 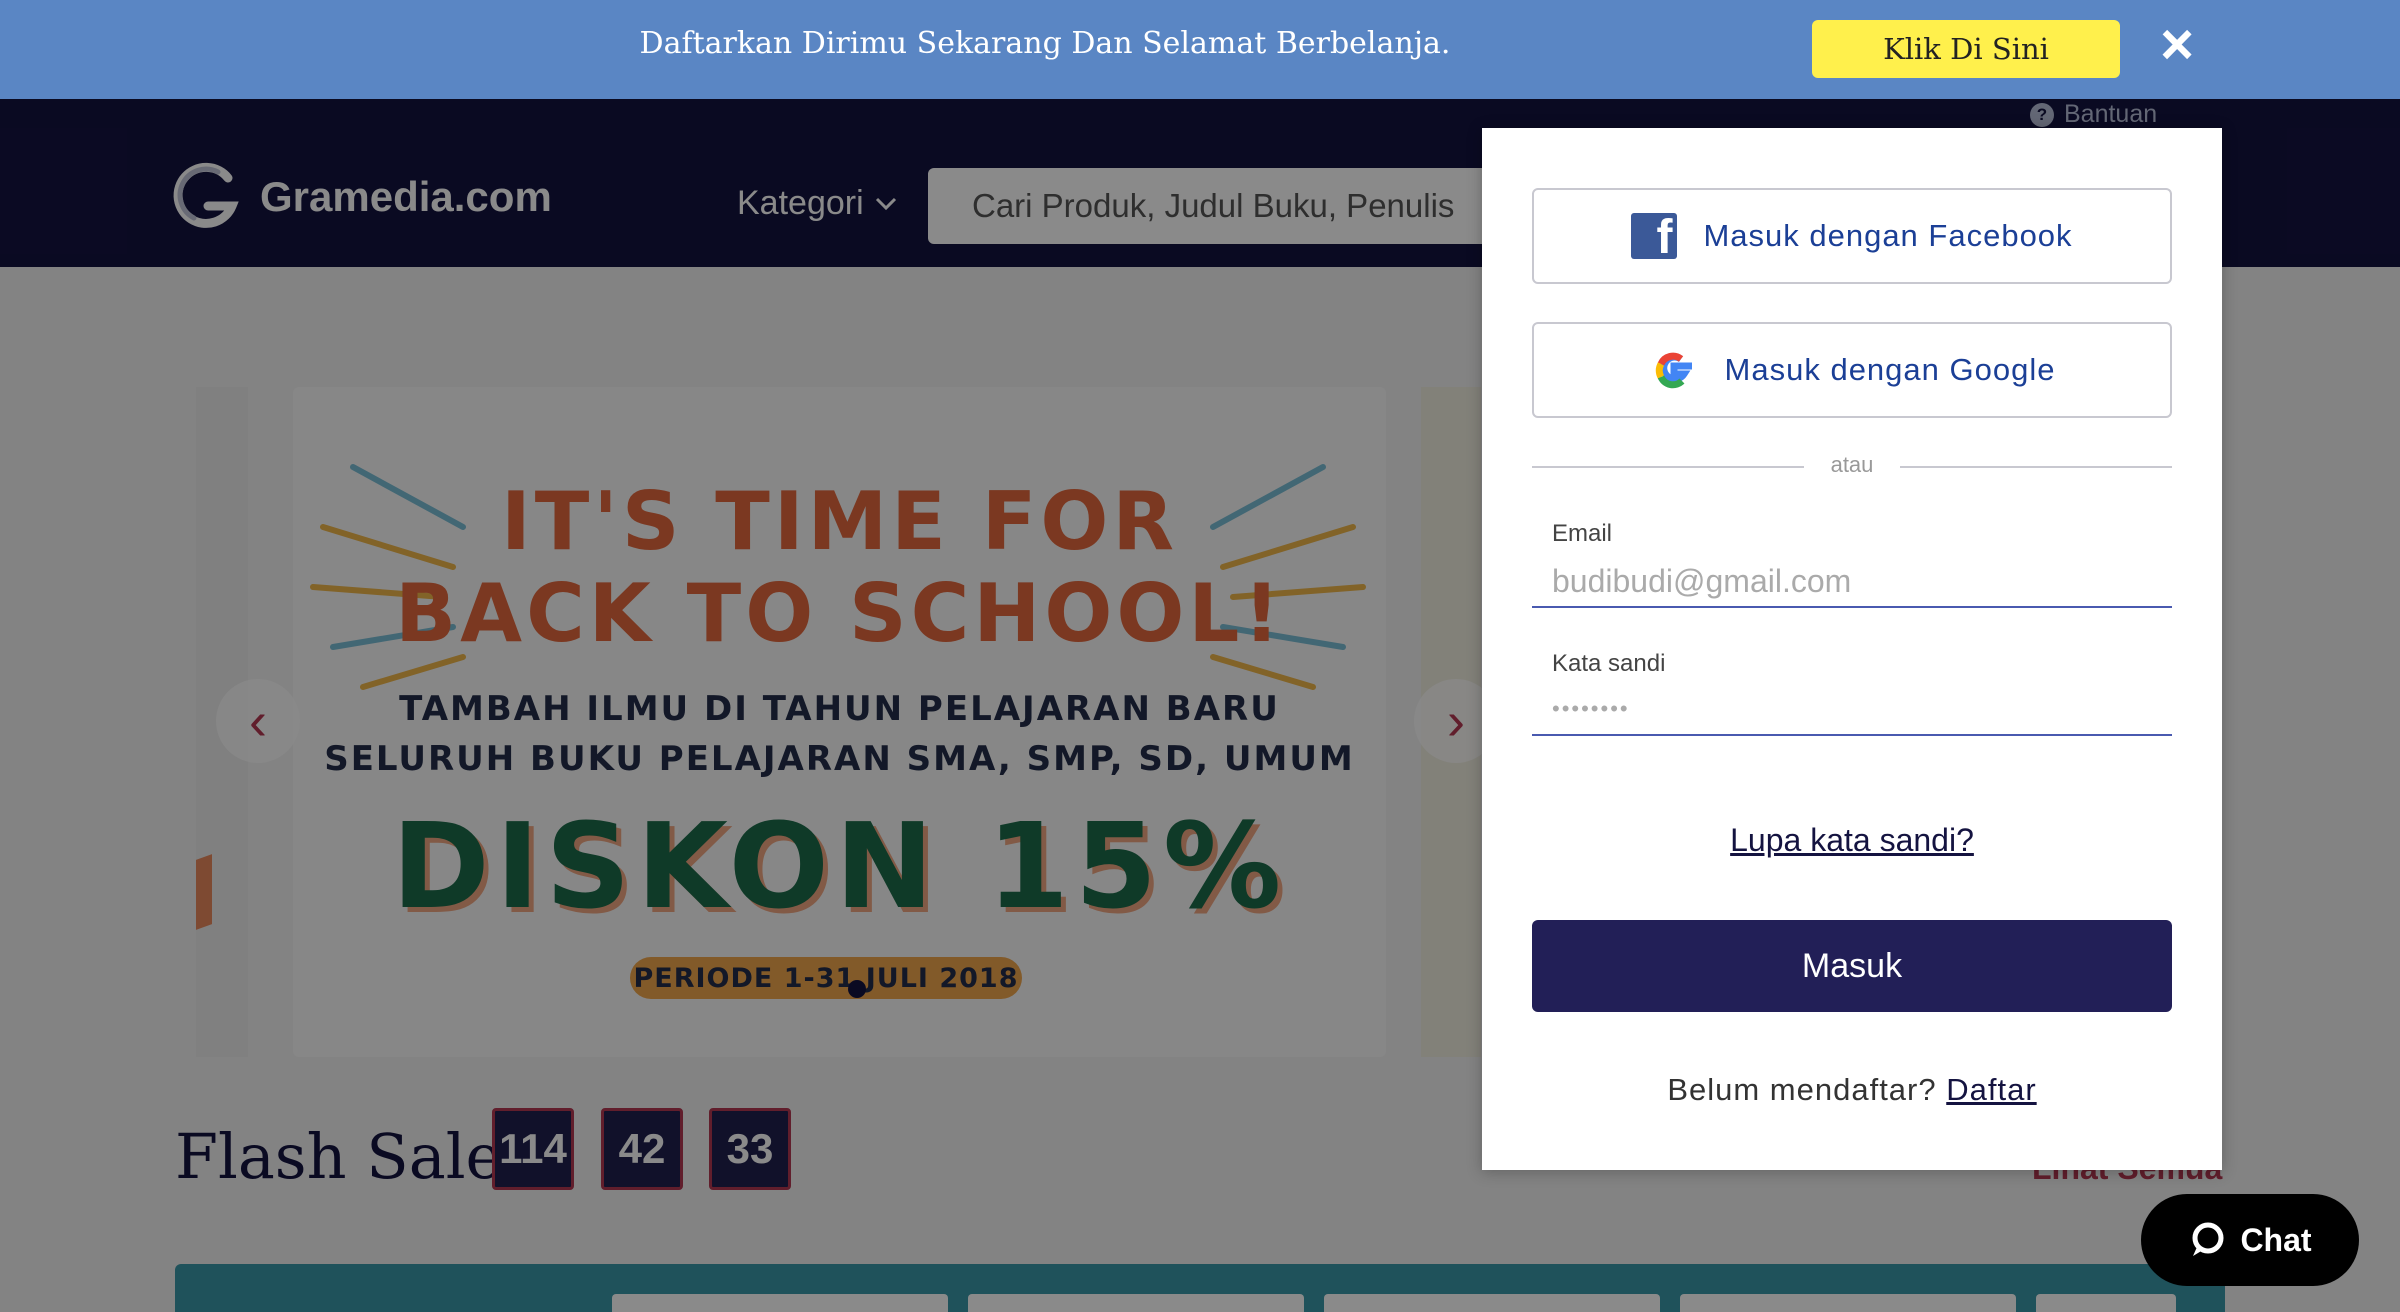 What do you see at coordinates (2208, 1239) in the screenshot?
I see `chat-bubble-icon` at bounding box center [2208, 1239].